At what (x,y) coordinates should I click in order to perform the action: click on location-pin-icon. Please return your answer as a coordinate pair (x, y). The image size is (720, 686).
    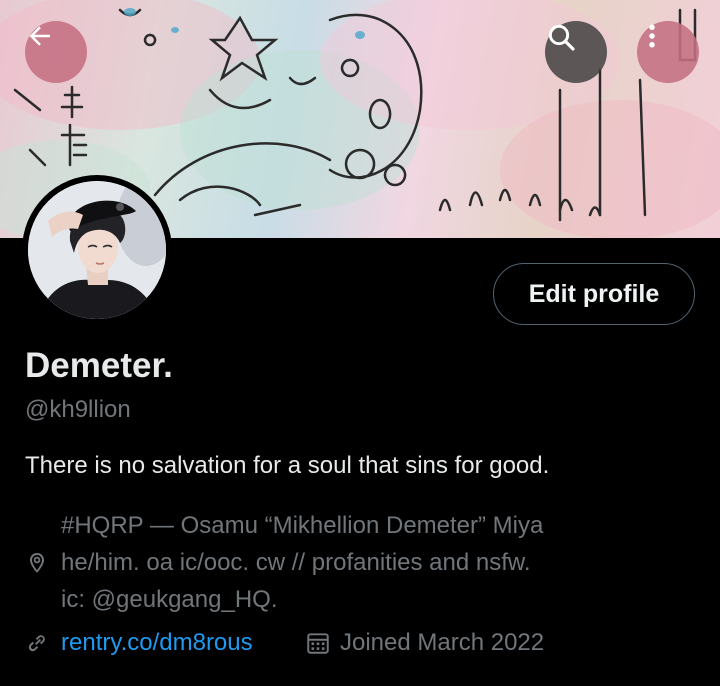
    Looking at the image, I should click on (37, 565).